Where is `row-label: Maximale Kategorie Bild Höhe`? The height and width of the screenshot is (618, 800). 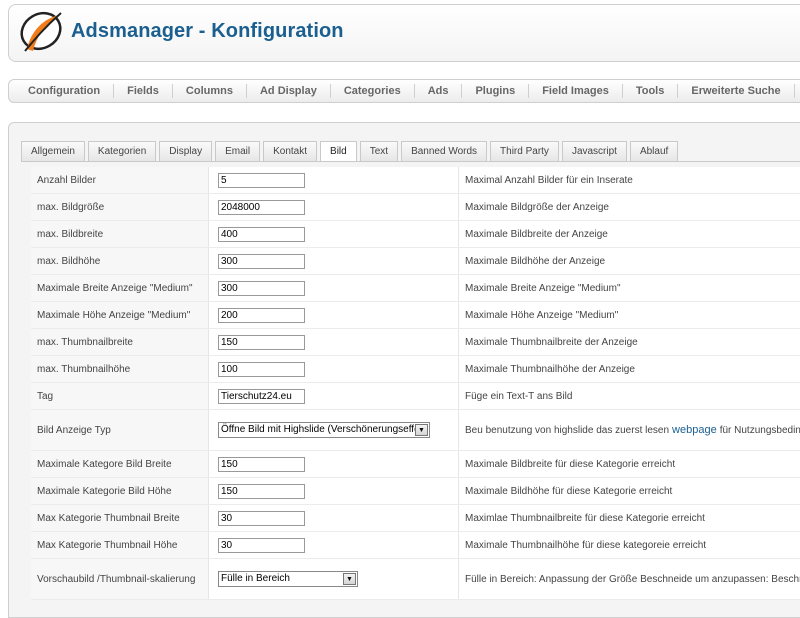 row-label: Maximale Kategorie Bild Höhe is located at coordinates (120, 491).